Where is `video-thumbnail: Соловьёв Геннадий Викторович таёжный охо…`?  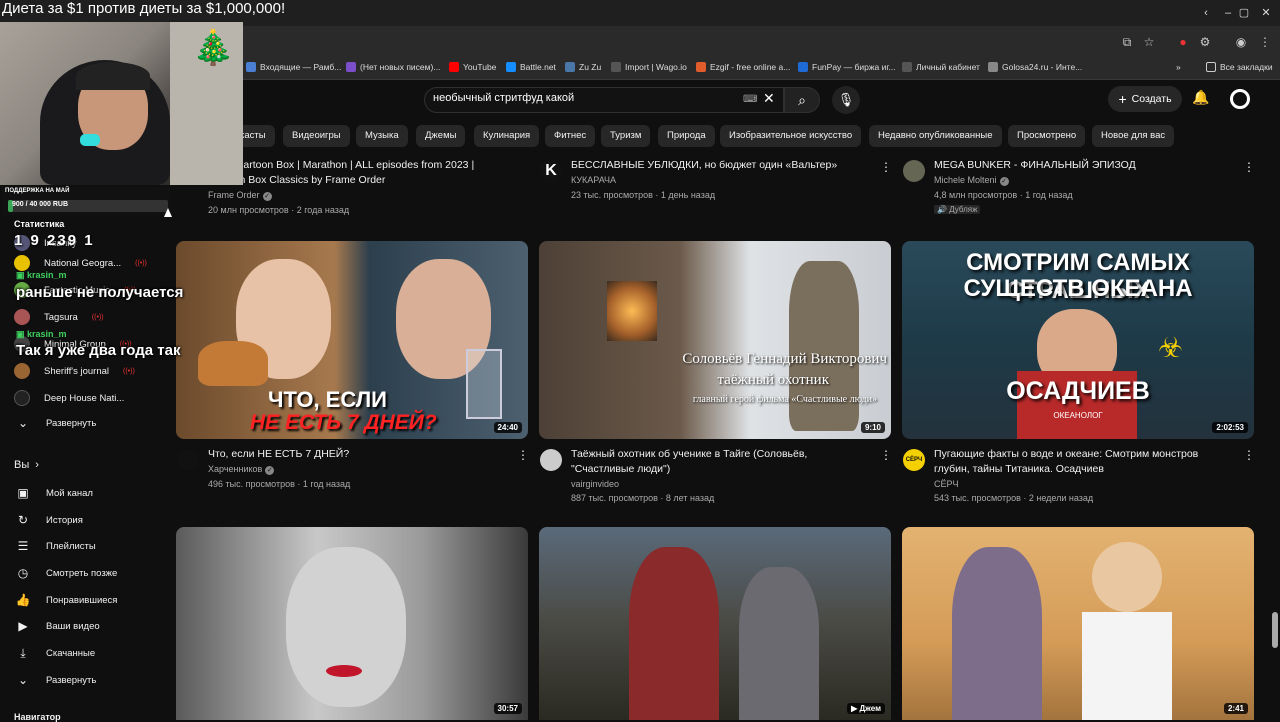
video-thumbnail: Соловьёв Геннадий Викторович таёжный охо… is located at coordinates (715, 340).